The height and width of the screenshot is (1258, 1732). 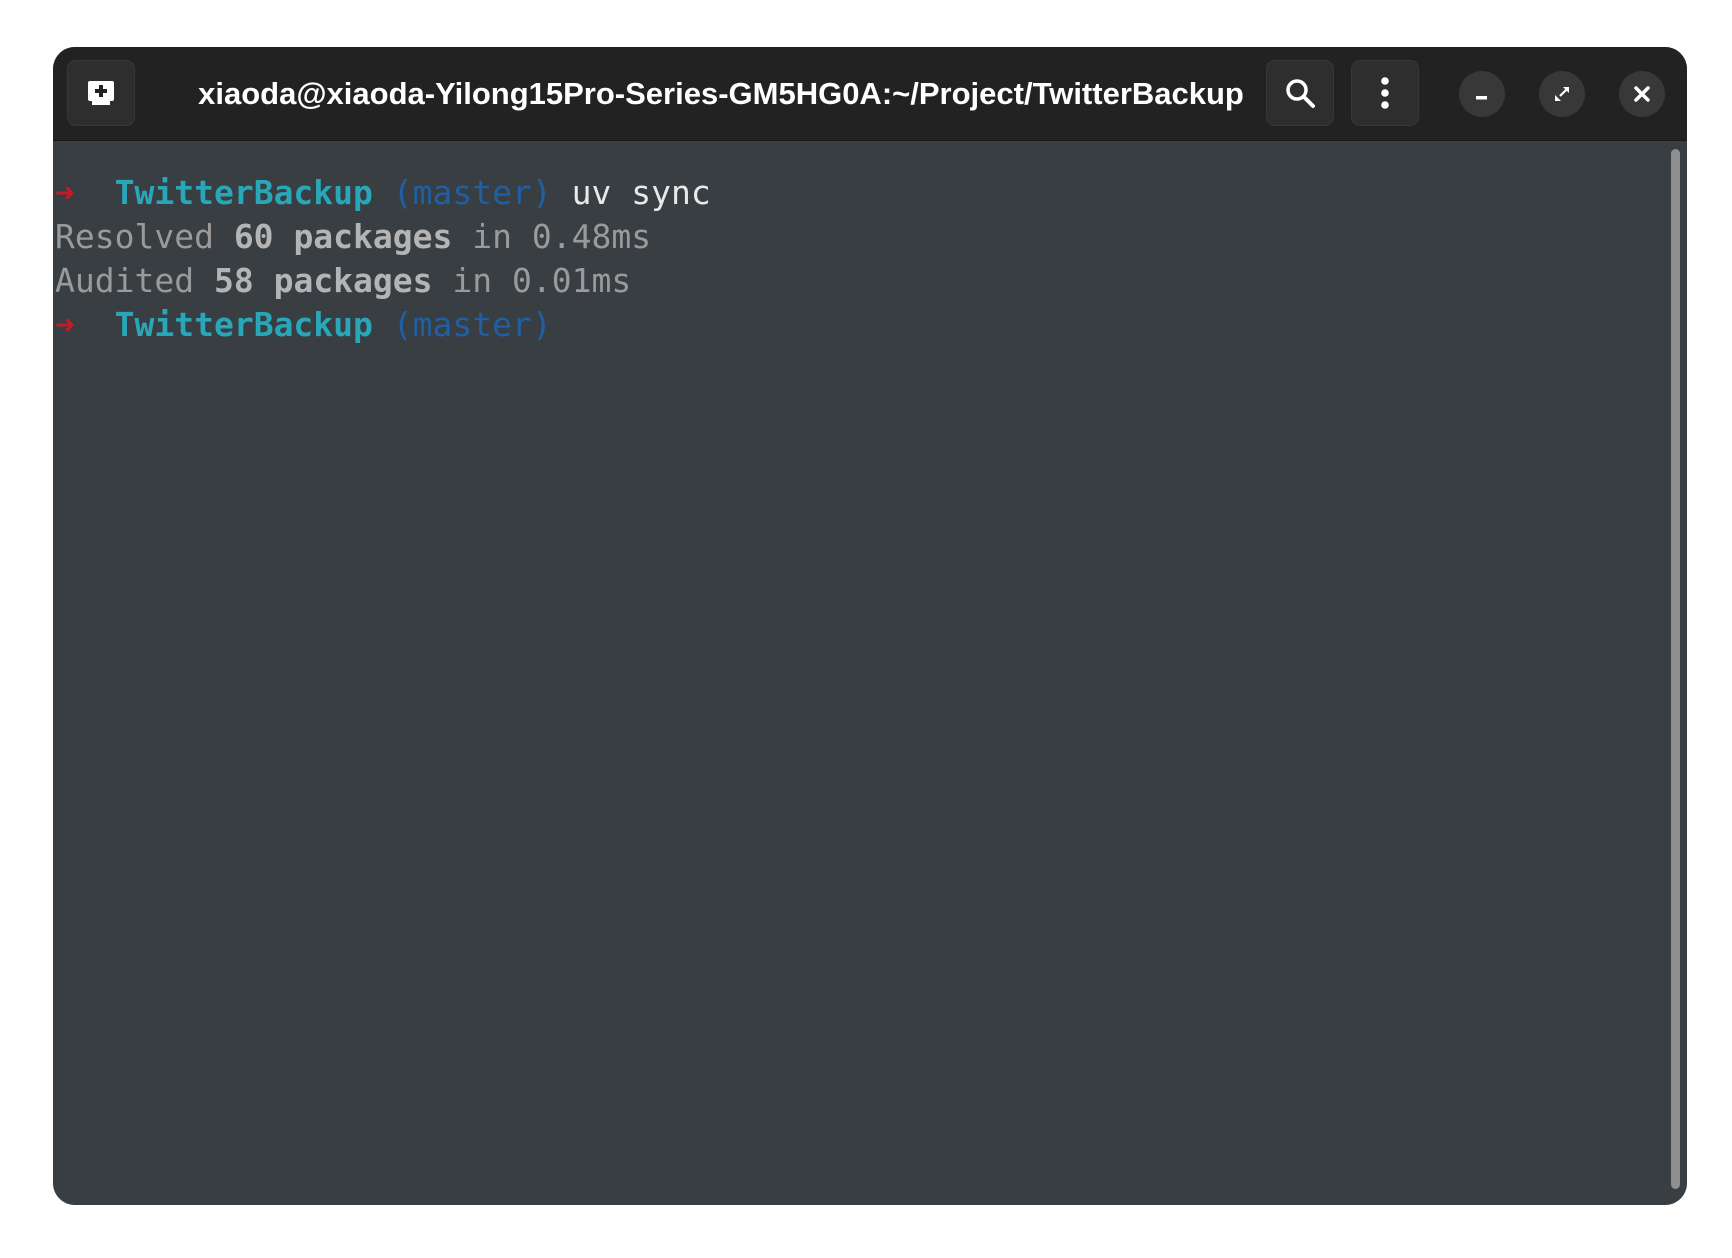 I want to click on output-count: 58, so click(x=233, y=280).